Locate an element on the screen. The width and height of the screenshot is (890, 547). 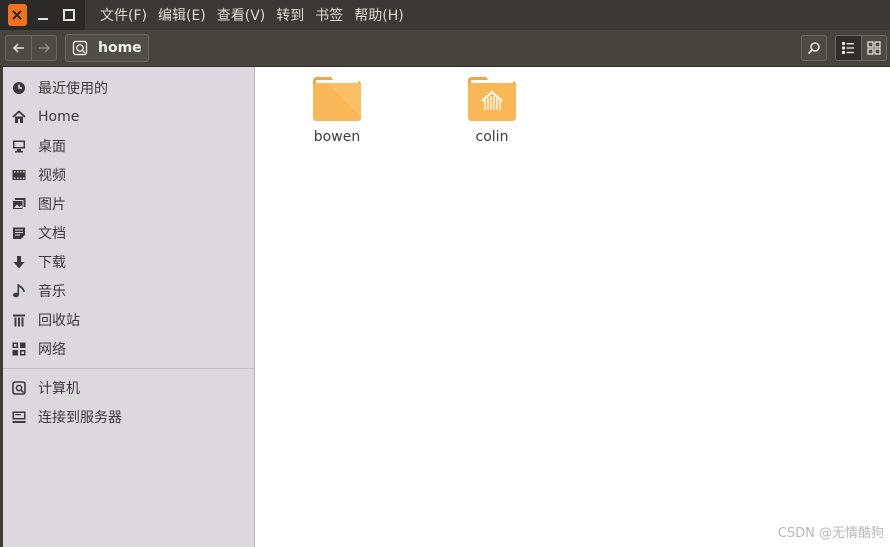
sidebar-item-video: 视频 is located at coordinates (127, 174).